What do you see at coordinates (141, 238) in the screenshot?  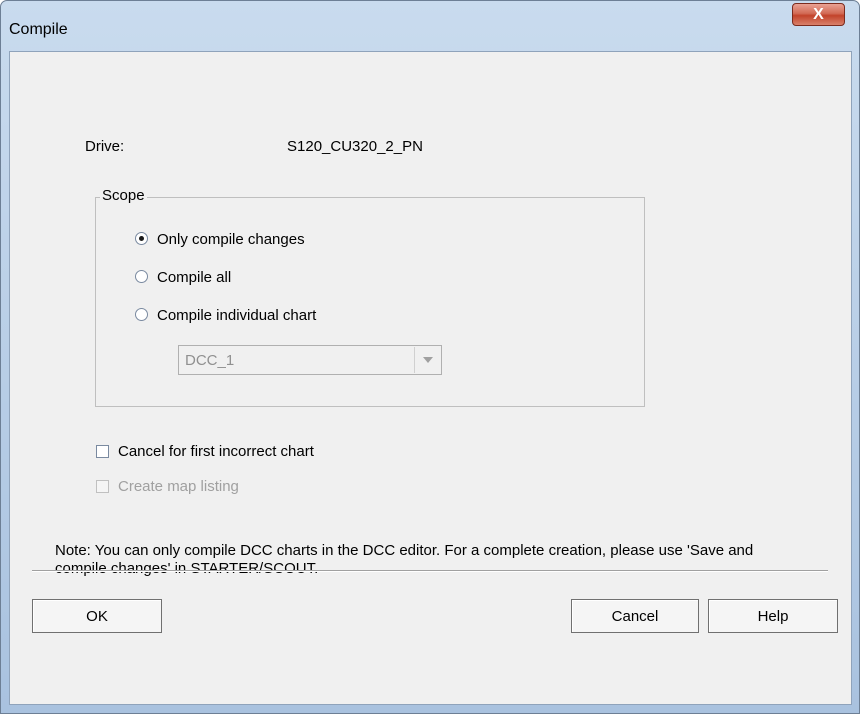 I see `radio-only-compile-changes` at bounding box center [141, 238].